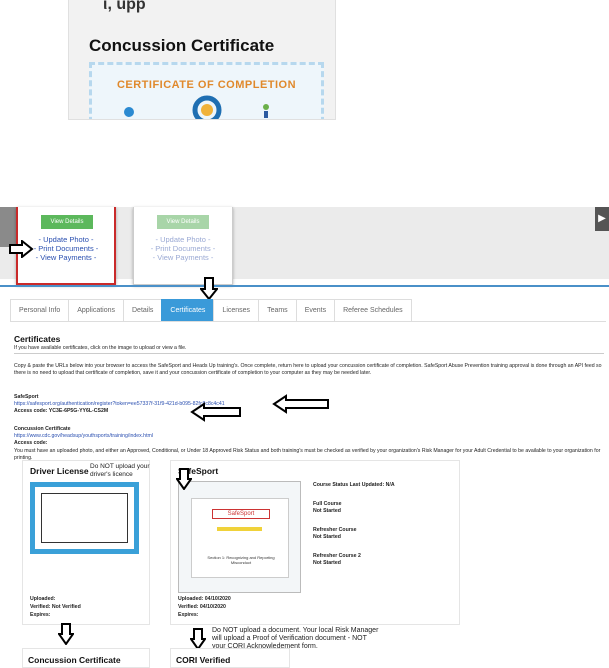  What do you see at coordinates (43, 599) in the screenshot?
I see `driver-license-uploaded: Uploaded:` at bounding box center [43, 599].